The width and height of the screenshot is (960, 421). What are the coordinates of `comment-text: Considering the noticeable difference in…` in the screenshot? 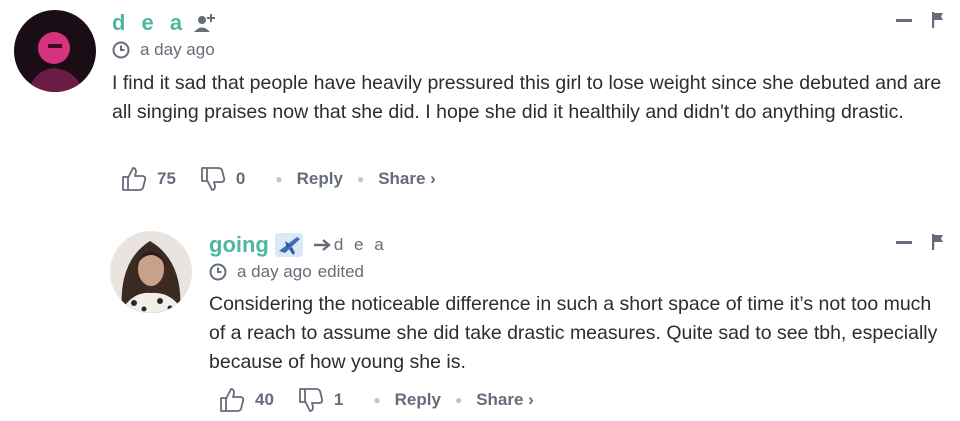 It's located at (573, 333).